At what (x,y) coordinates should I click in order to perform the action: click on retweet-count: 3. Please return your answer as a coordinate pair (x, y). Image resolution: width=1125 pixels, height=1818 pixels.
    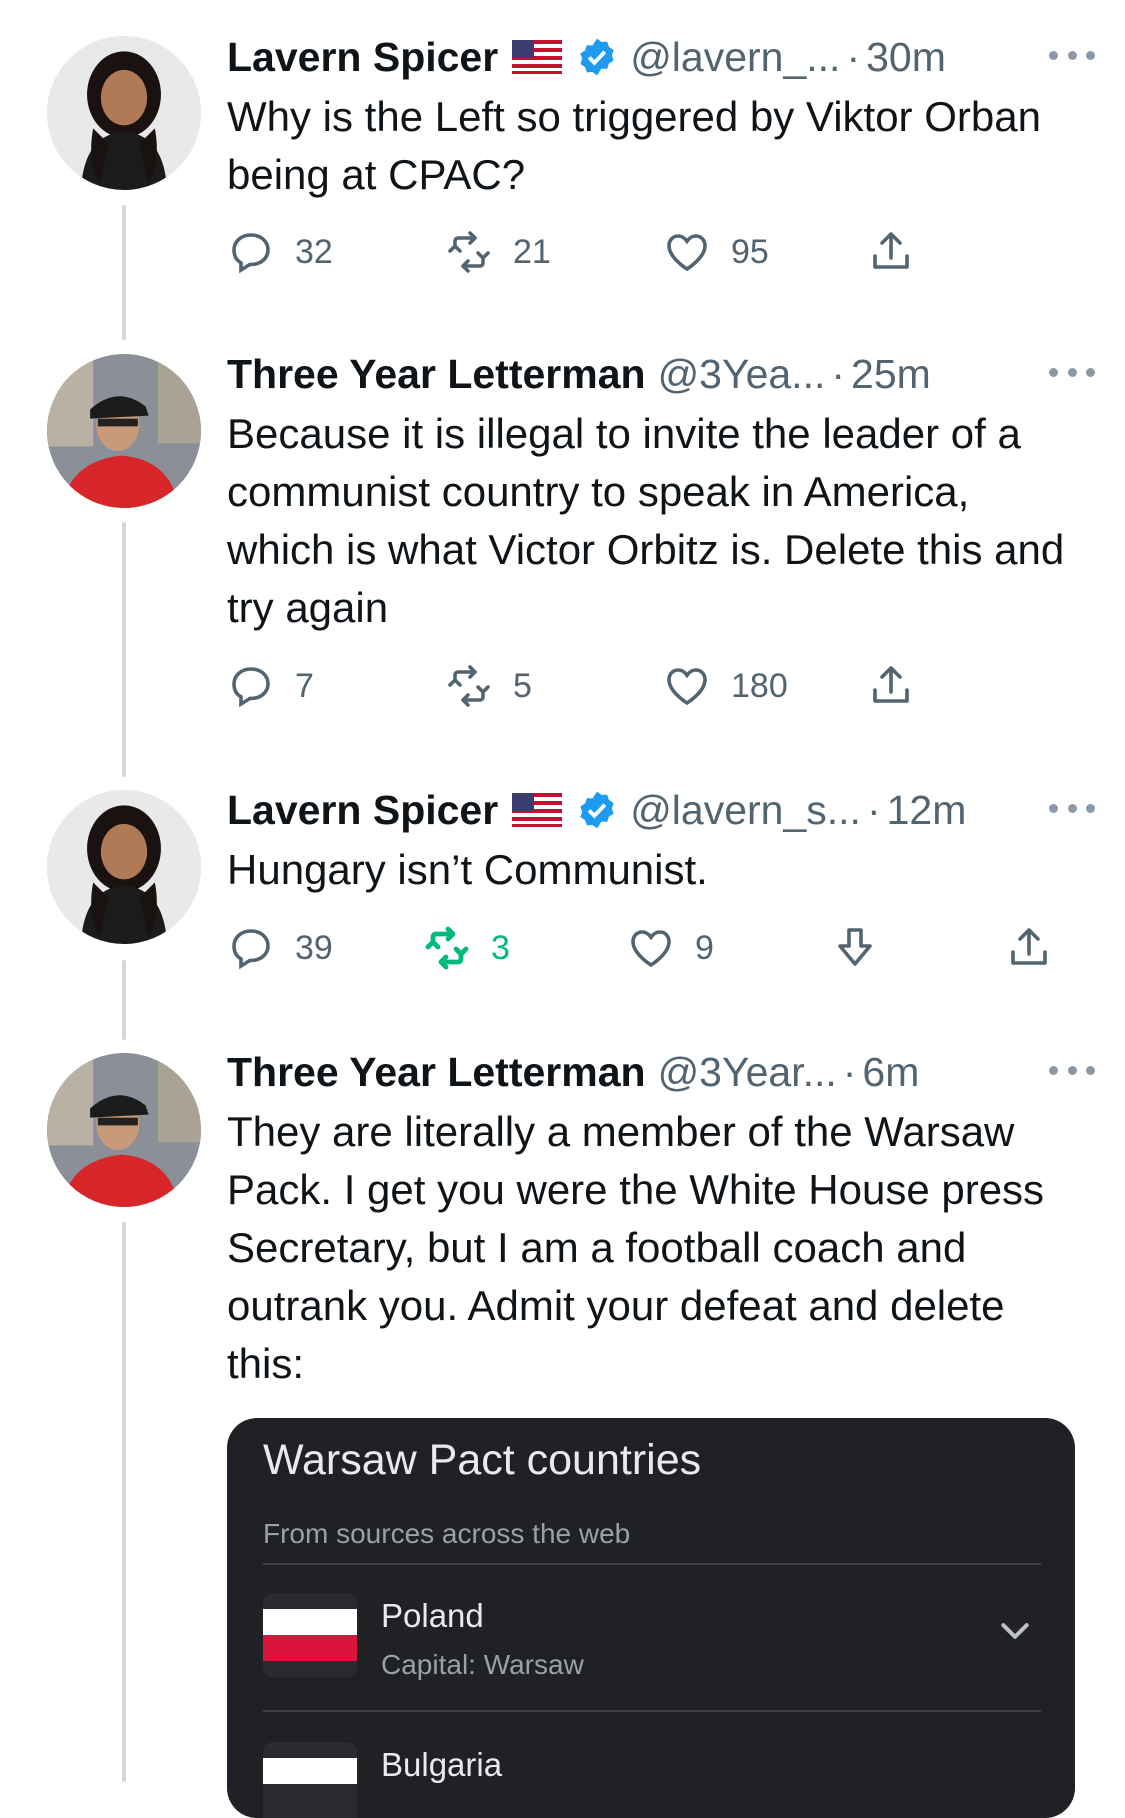
    Looking at the image, I should click on (500, 947).